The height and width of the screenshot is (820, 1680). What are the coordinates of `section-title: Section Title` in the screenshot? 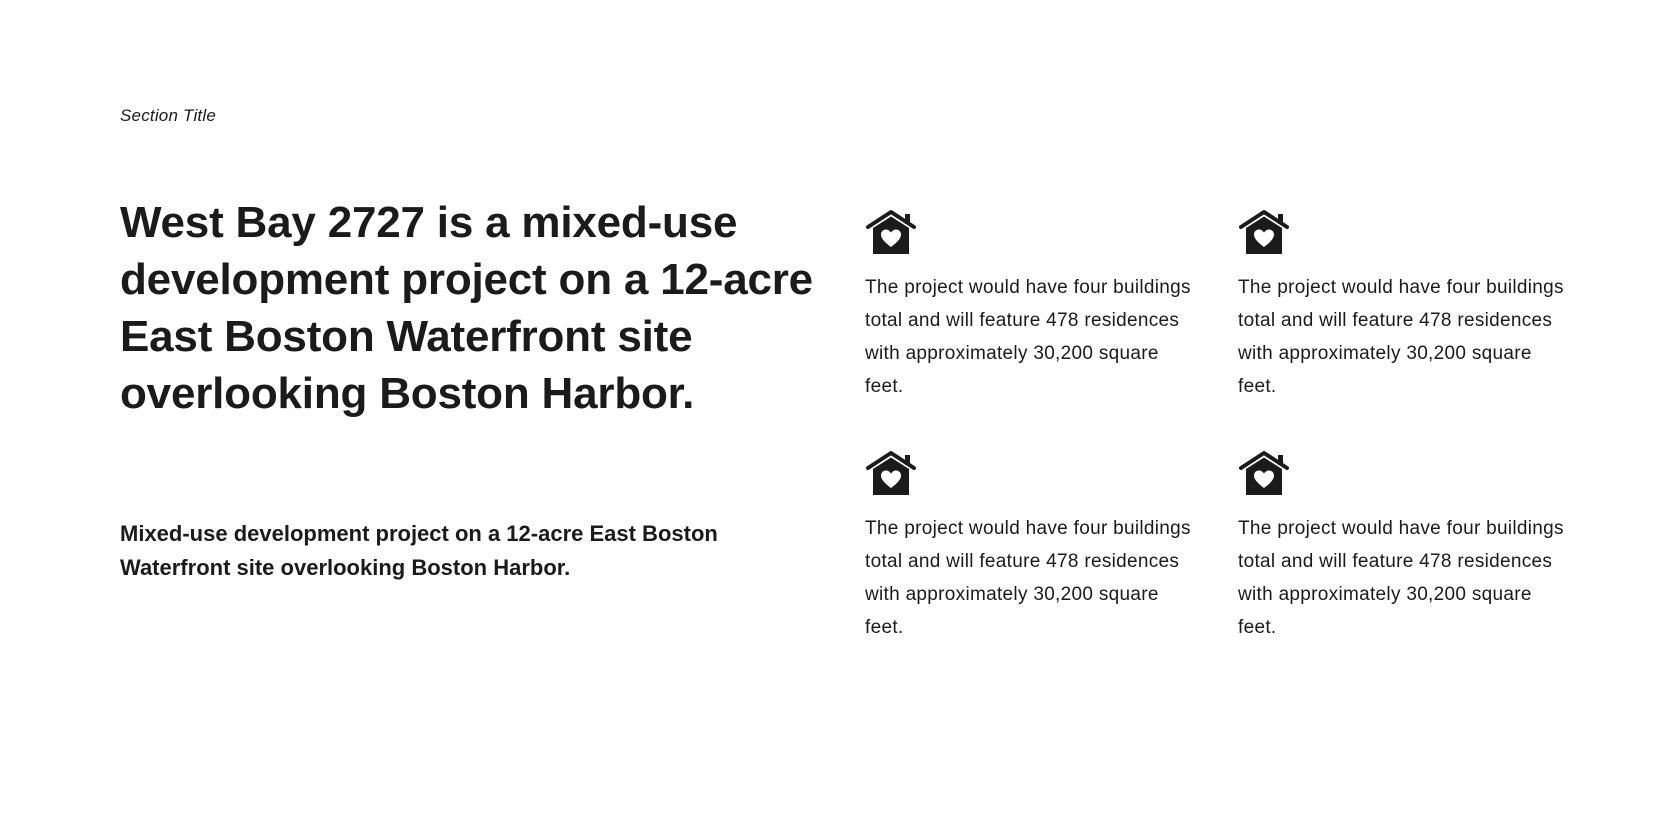 It's located at (168, 115).